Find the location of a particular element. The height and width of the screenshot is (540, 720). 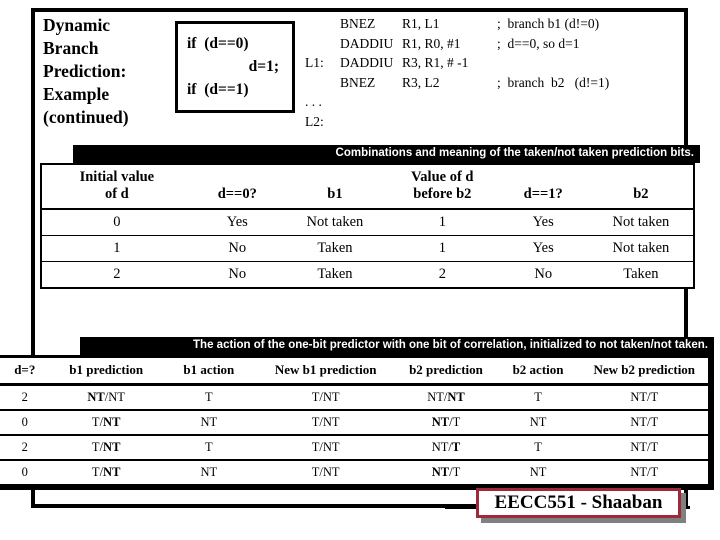

table-row: 1 No Taken 1 Yes Not taken is located at coordinates (367, 248).